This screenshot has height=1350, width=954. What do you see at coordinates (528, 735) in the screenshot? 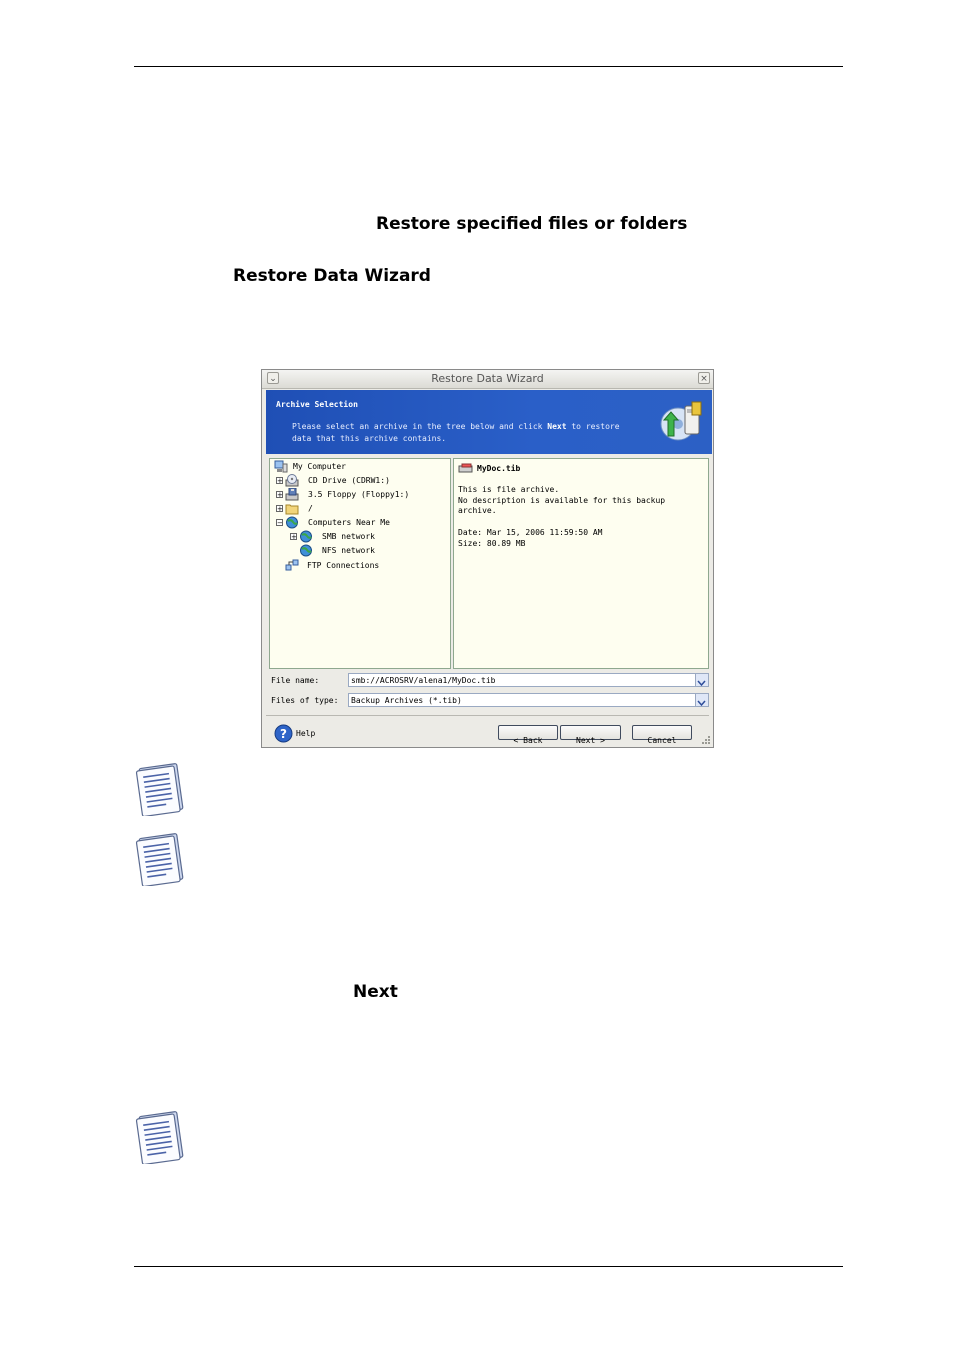
I see `back-button: < Back` at bounding box center [528, 735].